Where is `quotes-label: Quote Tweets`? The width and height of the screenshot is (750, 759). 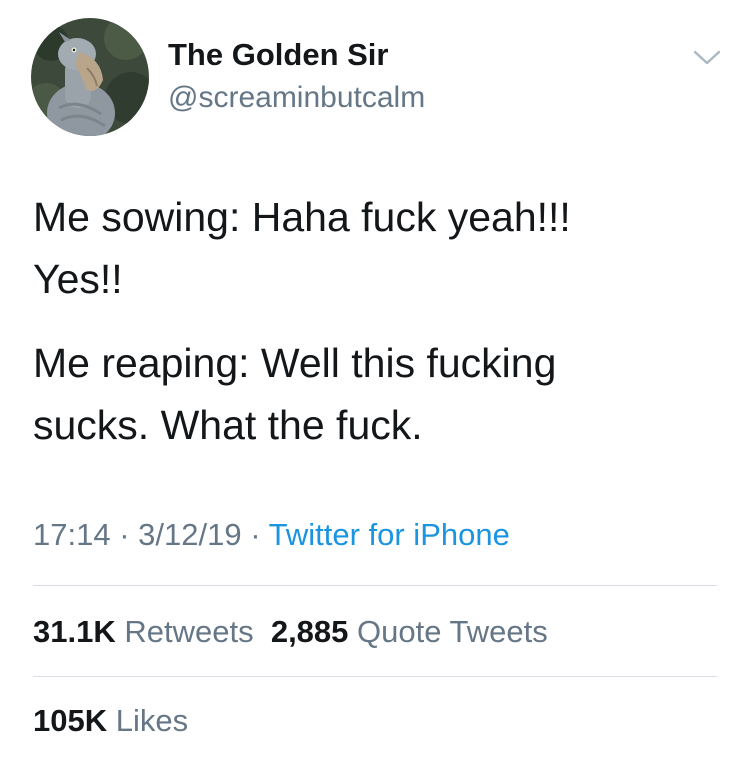 quotes-label: Quote Tweets is located at coordinates (452, 631).